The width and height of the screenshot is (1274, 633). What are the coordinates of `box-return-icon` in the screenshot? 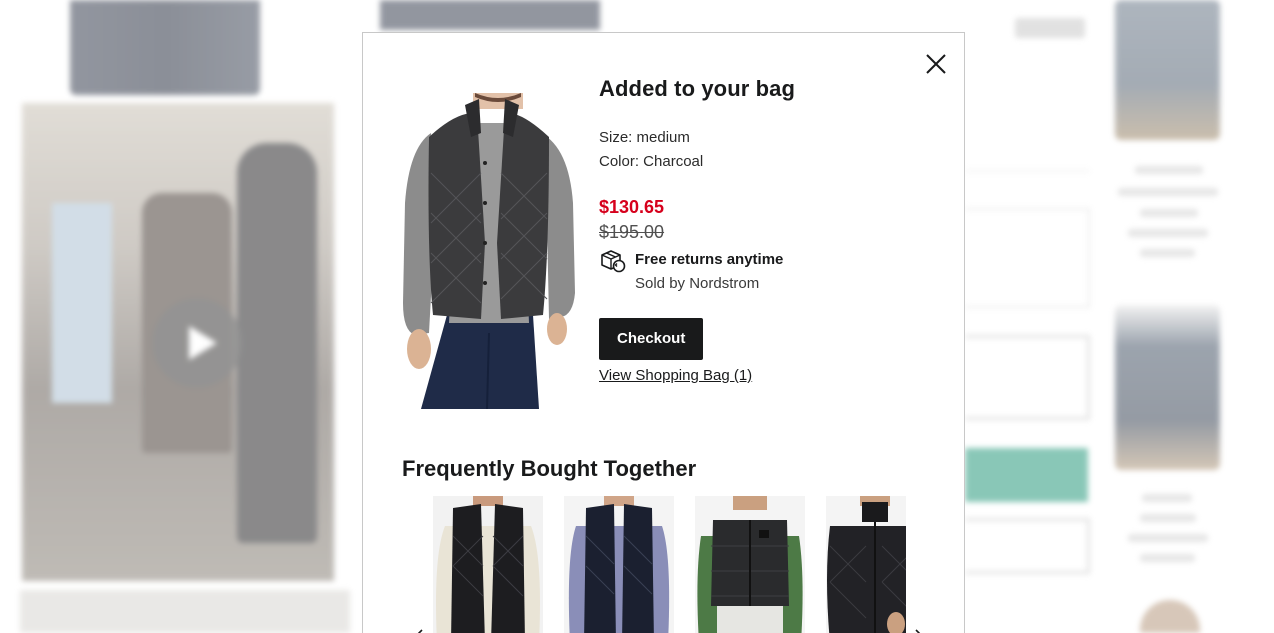 It's located at (613, 261).